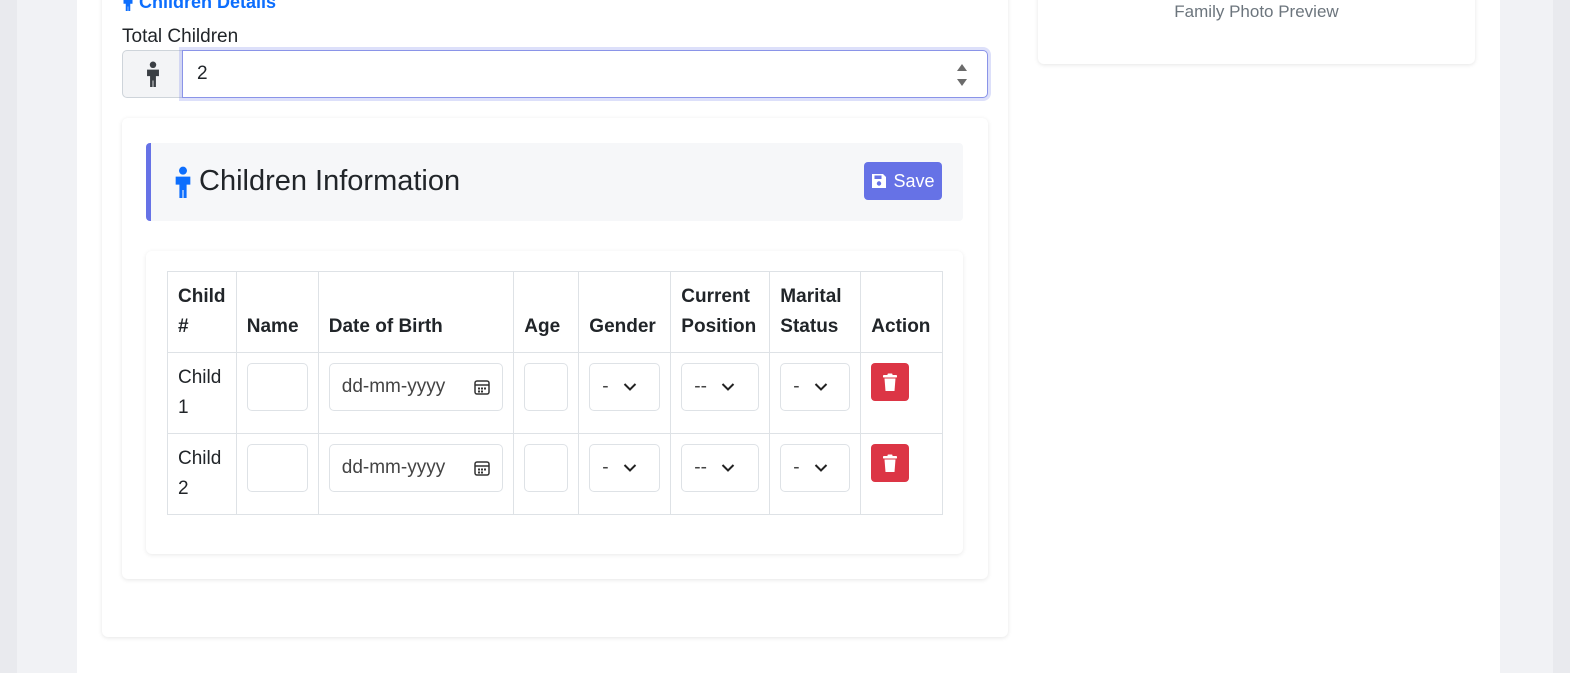  Describe the element at coordinates (202, 474) in the screenshot. I see `child-number-cell: Child 2` at that location.